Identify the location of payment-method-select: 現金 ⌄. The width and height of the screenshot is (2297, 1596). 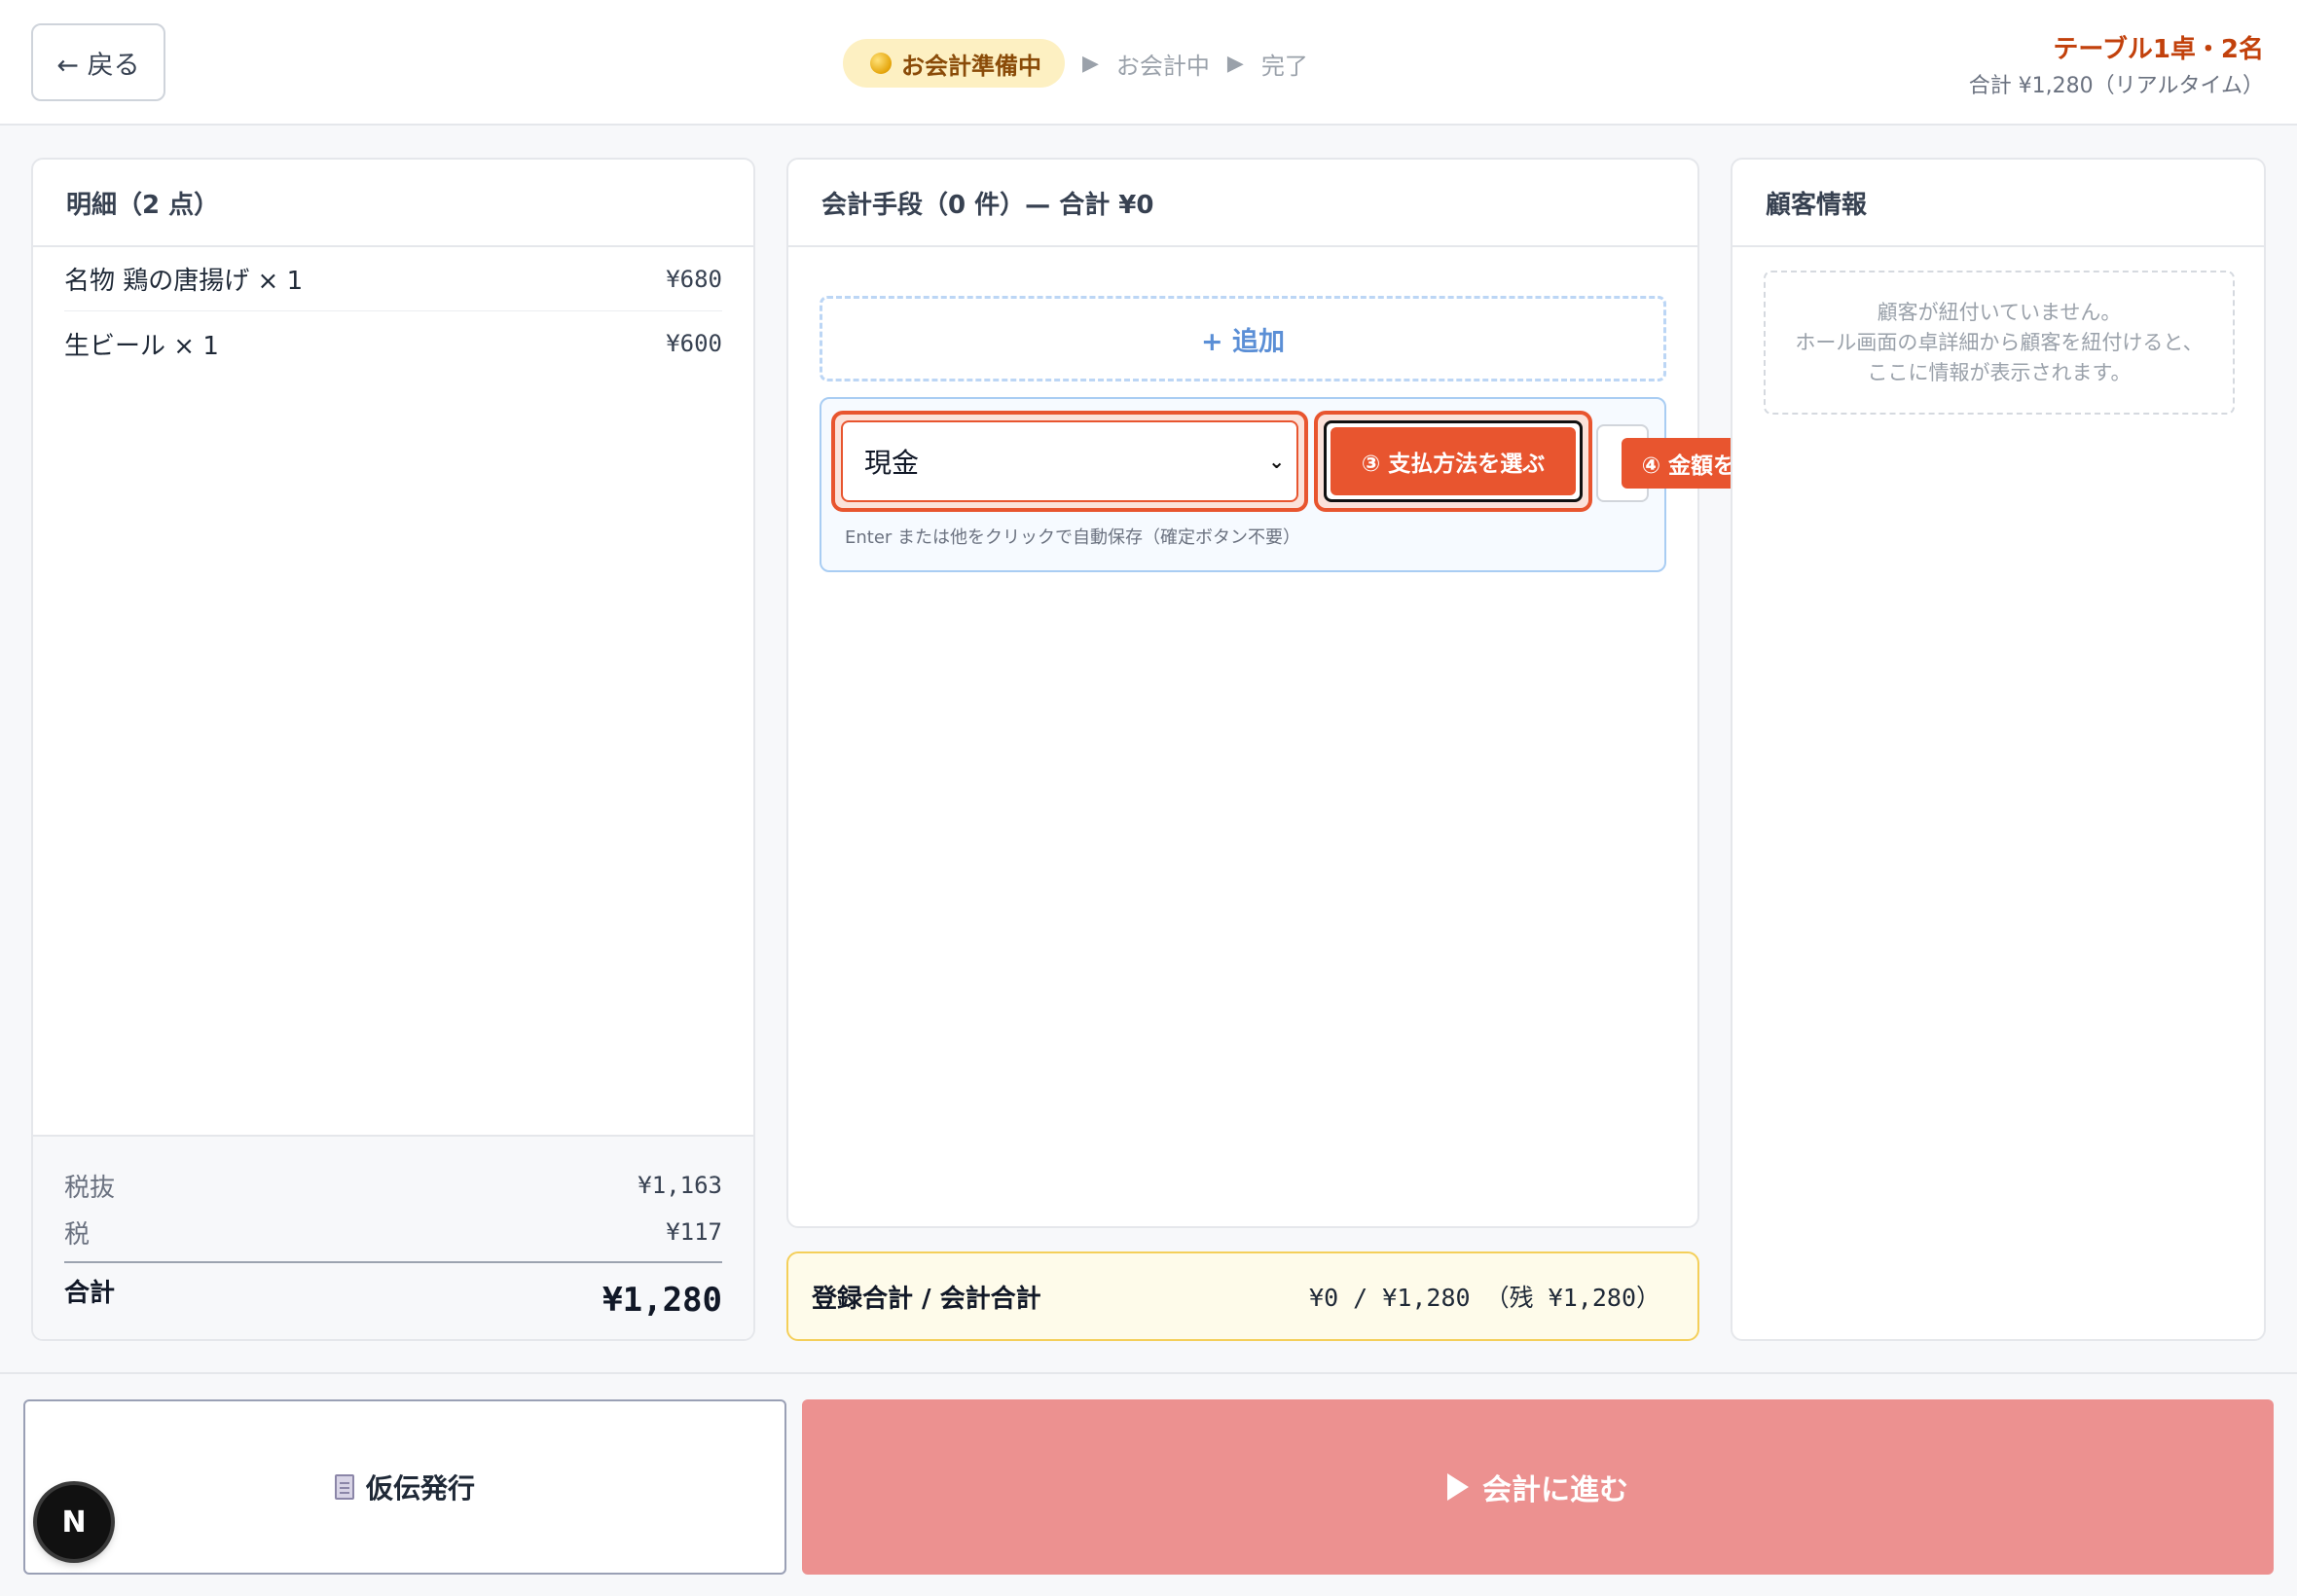
(1070, 461).